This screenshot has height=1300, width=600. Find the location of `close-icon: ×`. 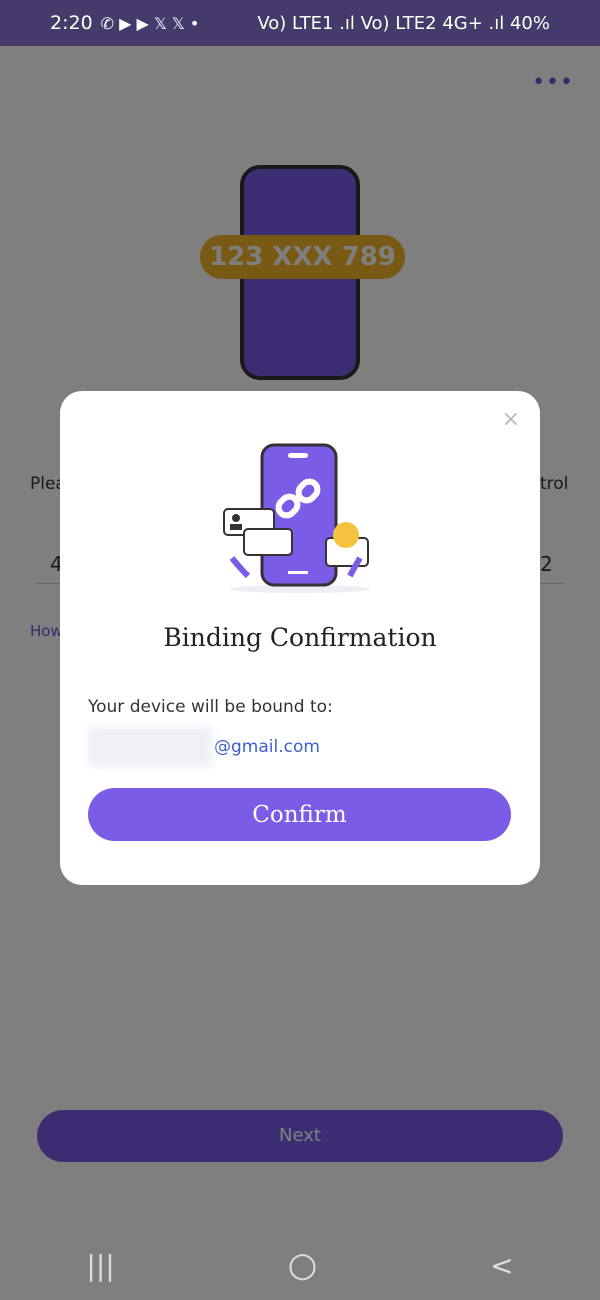

close-icon: × is located at coordinates (511, 419).